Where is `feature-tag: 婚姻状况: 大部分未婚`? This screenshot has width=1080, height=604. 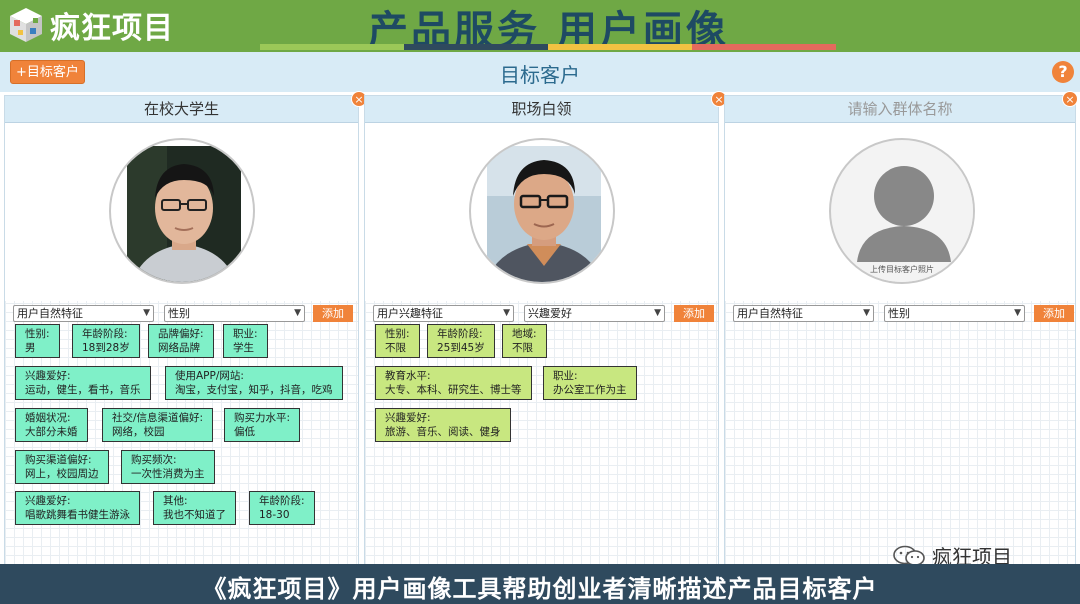
feature-tag: 婚姻状况: 大部分未婚 is located at coordinates (51, 425).